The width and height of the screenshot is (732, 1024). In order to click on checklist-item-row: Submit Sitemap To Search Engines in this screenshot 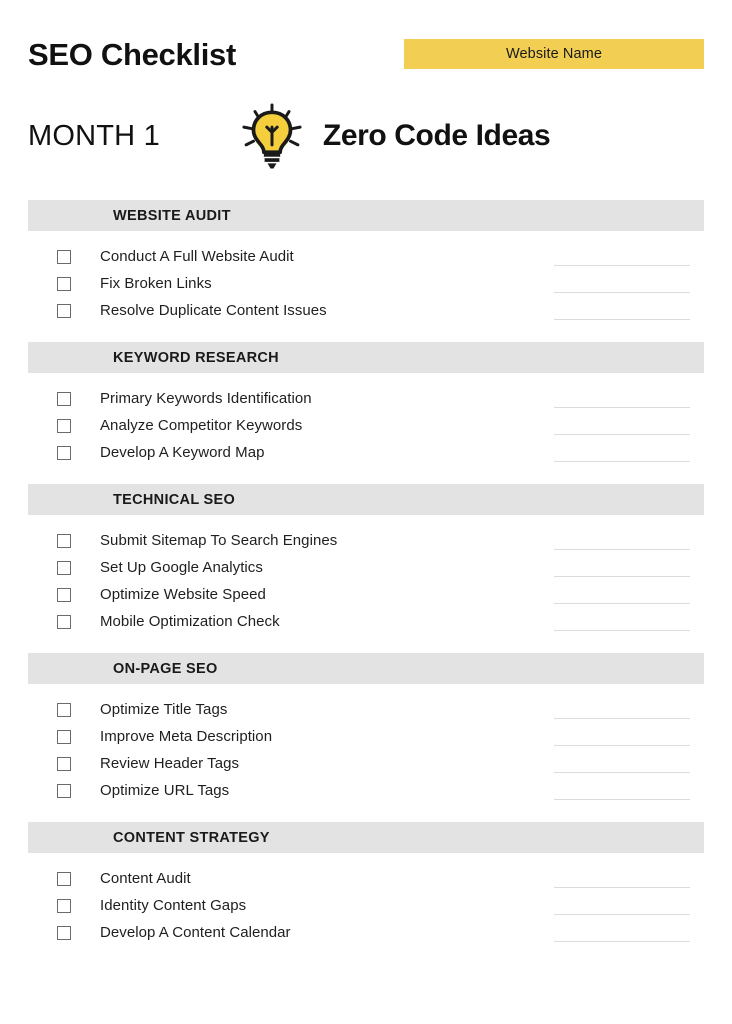, I will do `click(366, 540)`.